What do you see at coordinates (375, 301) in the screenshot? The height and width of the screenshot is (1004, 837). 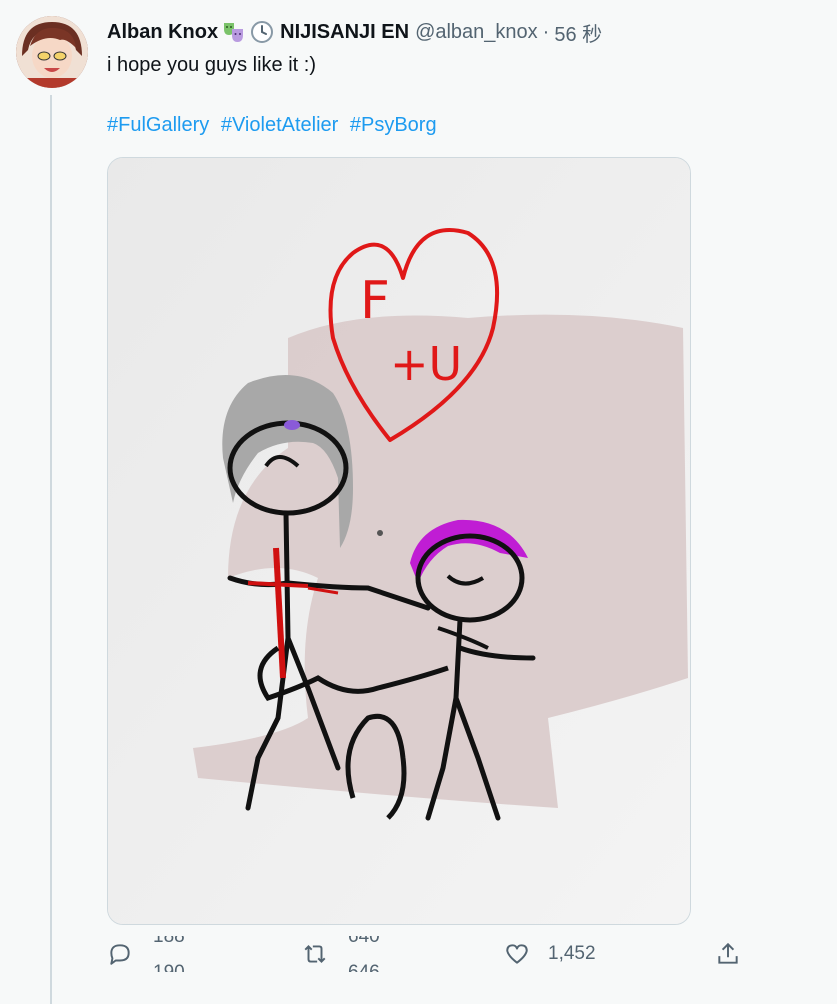 I see `drawing-text-f: F` at bounding box center [375, 301].